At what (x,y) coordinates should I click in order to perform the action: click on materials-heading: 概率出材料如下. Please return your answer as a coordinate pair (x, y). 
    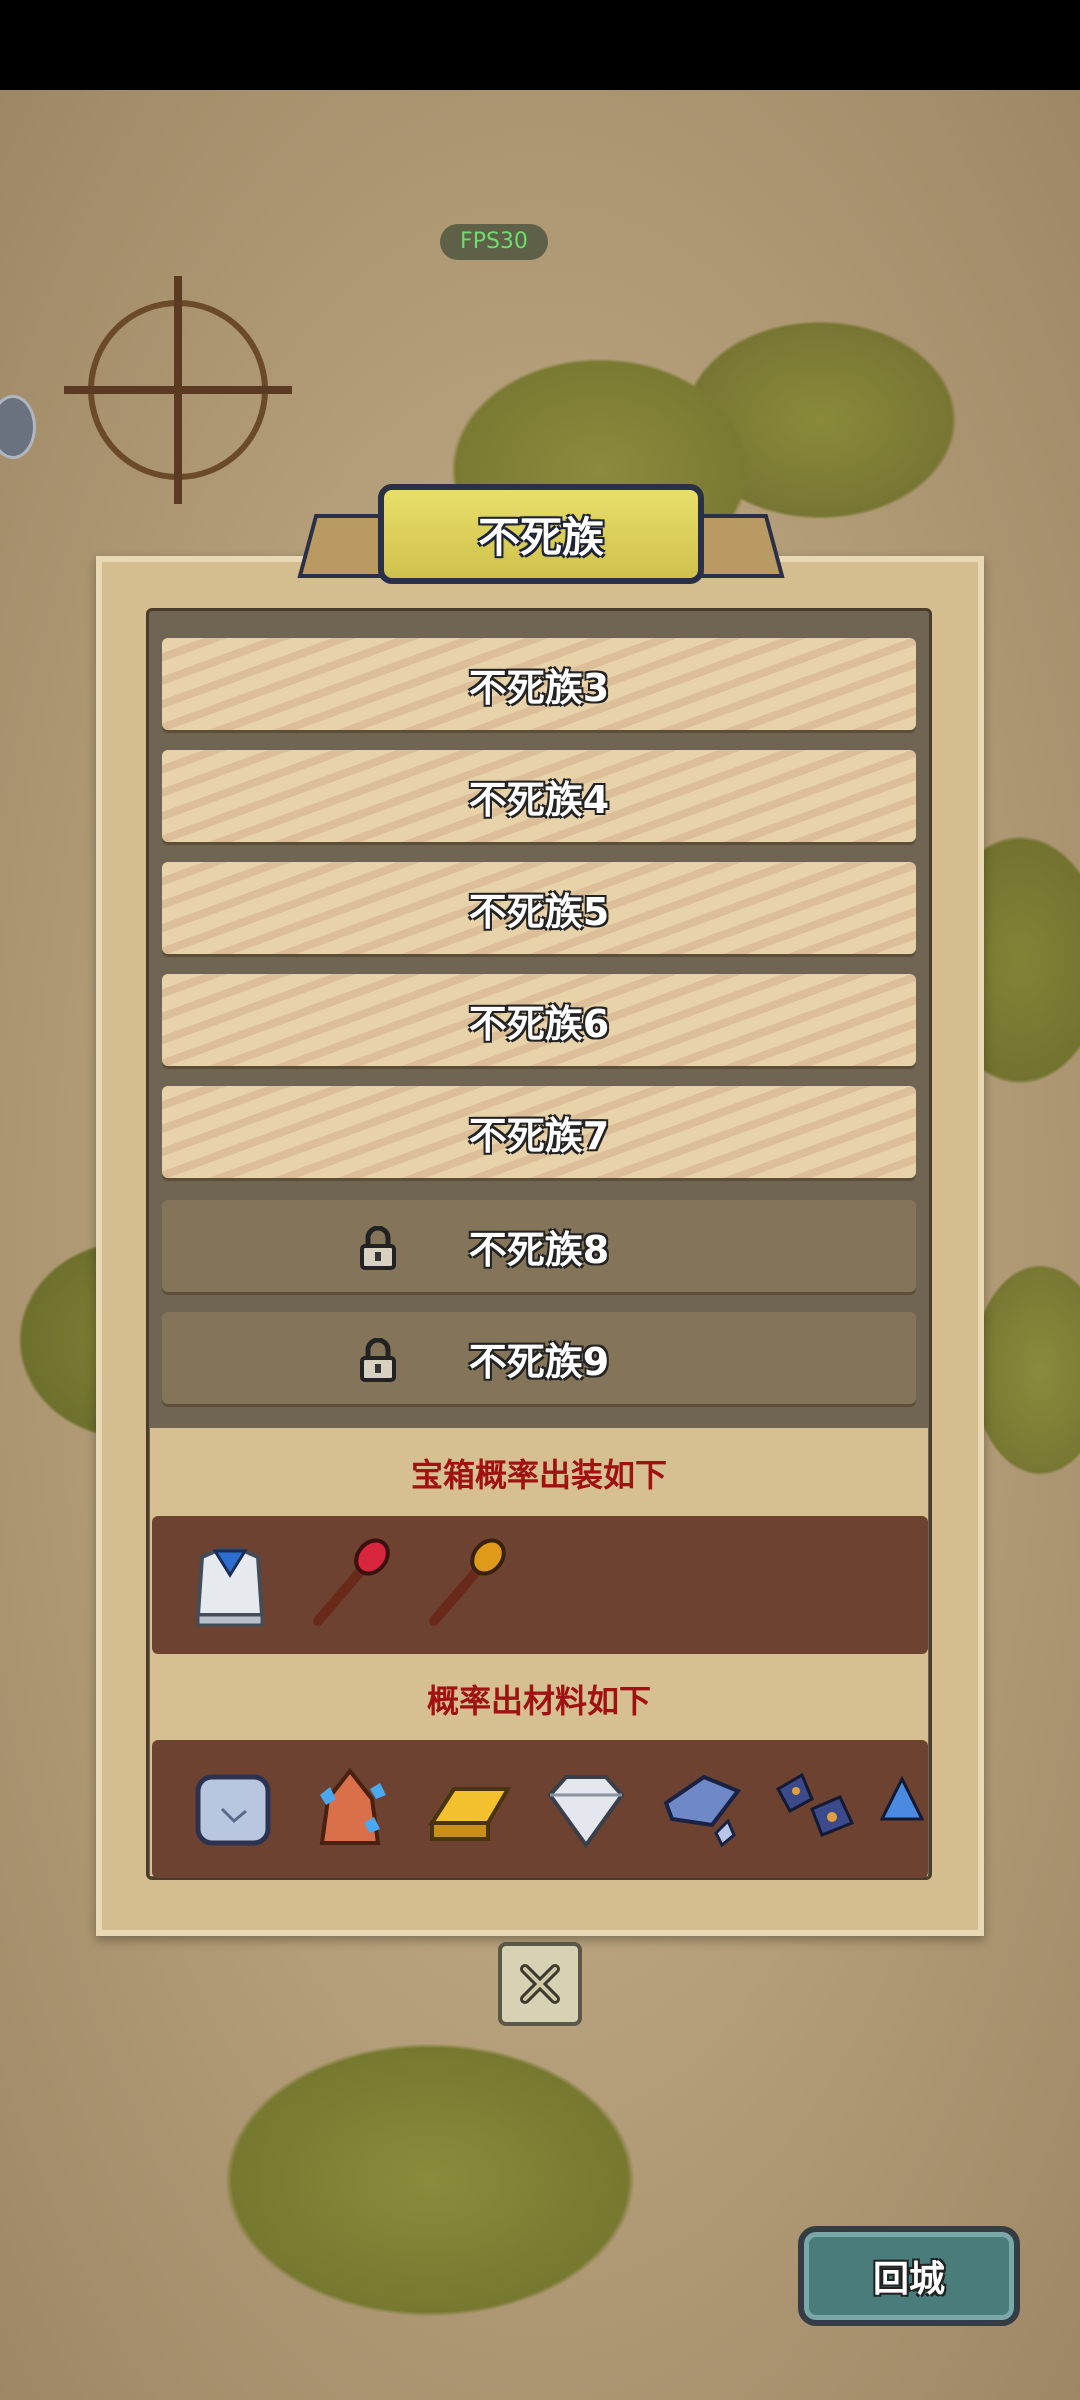
    Looking at the image, I should click on (538, 1701).